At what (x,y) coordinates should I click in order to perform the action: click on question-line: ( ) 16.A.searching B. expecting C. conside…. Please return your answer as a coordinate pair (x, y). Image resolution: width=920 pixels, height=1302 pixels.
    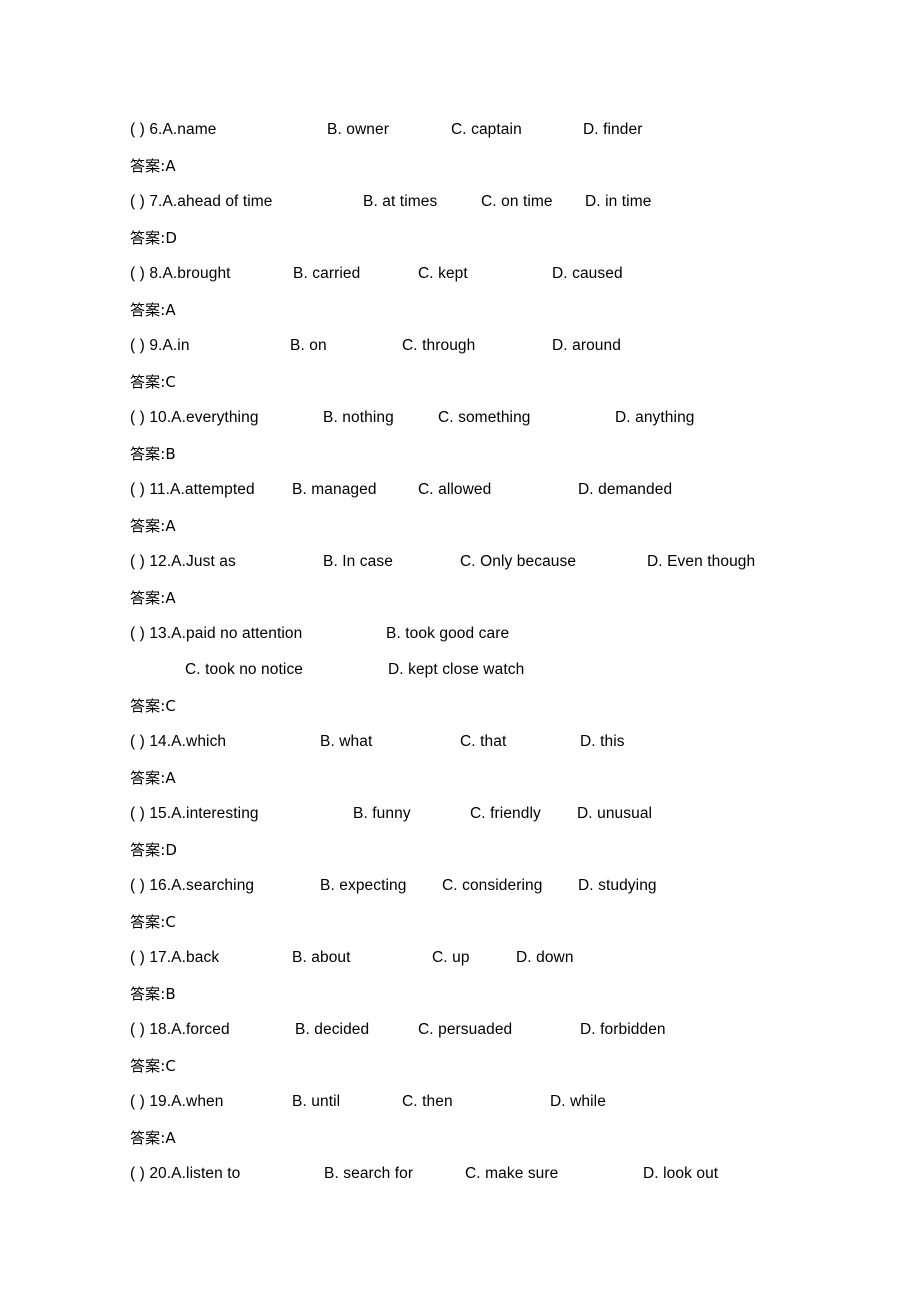
    Looking at the image, I should click on (480, 886).